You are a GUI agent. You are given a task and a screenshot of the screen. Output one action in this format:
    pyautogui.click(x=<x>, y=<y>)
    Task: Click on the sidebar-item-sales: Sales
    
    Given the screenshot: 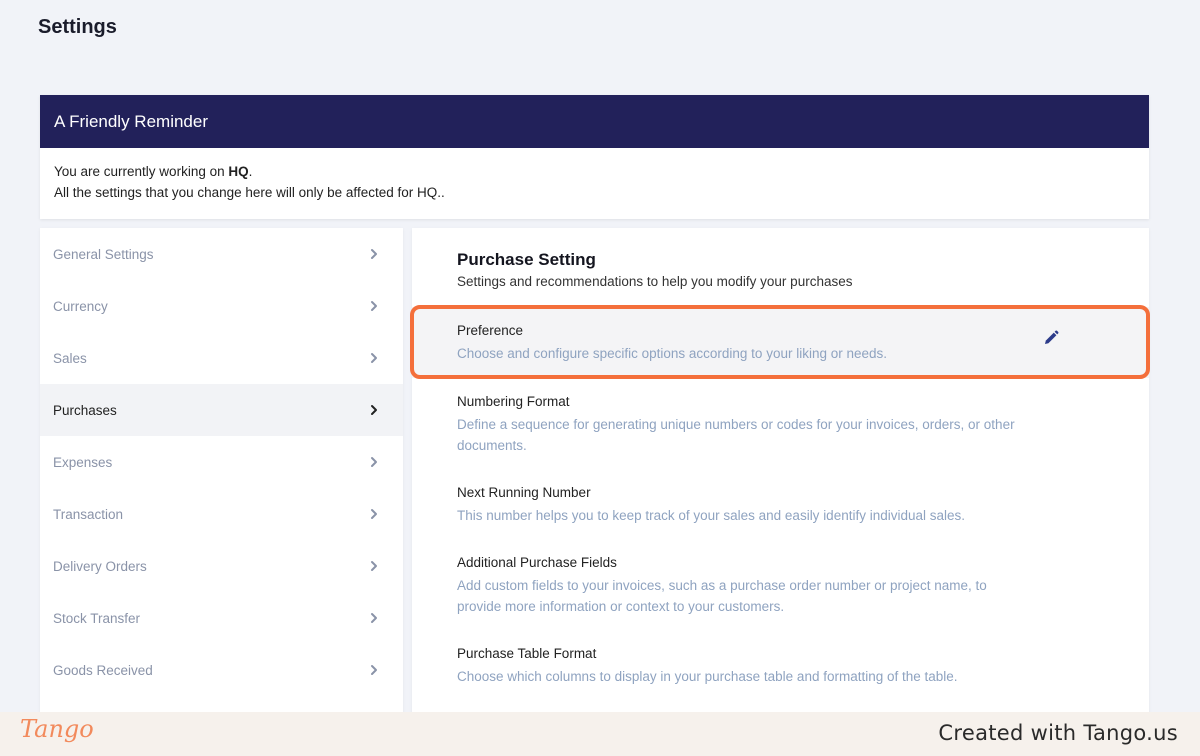 What is the action you would take?
    pyautogui.click(x=221, y=358)
    